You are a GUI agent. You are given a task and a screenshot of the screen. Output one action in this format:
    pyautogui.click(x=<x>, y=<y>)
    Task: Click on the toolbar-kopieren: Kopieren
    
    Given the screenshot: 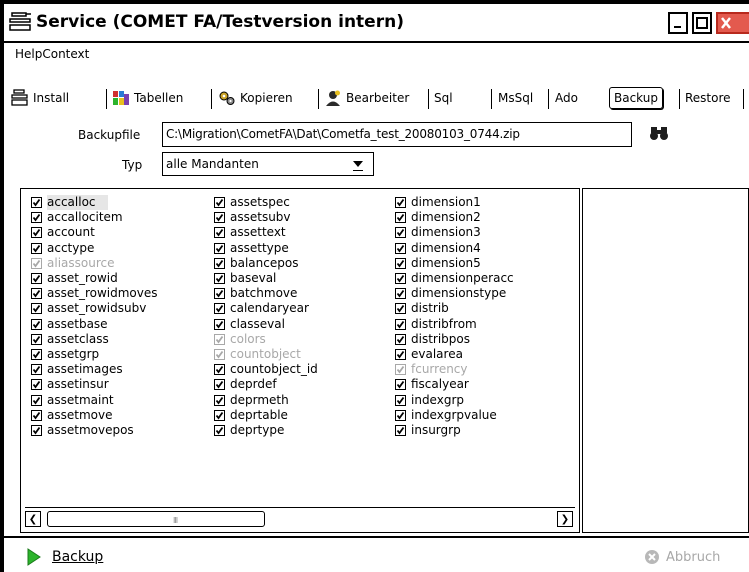 What is the action you would take?
    pyautogui.click(x=255, y=98)
    